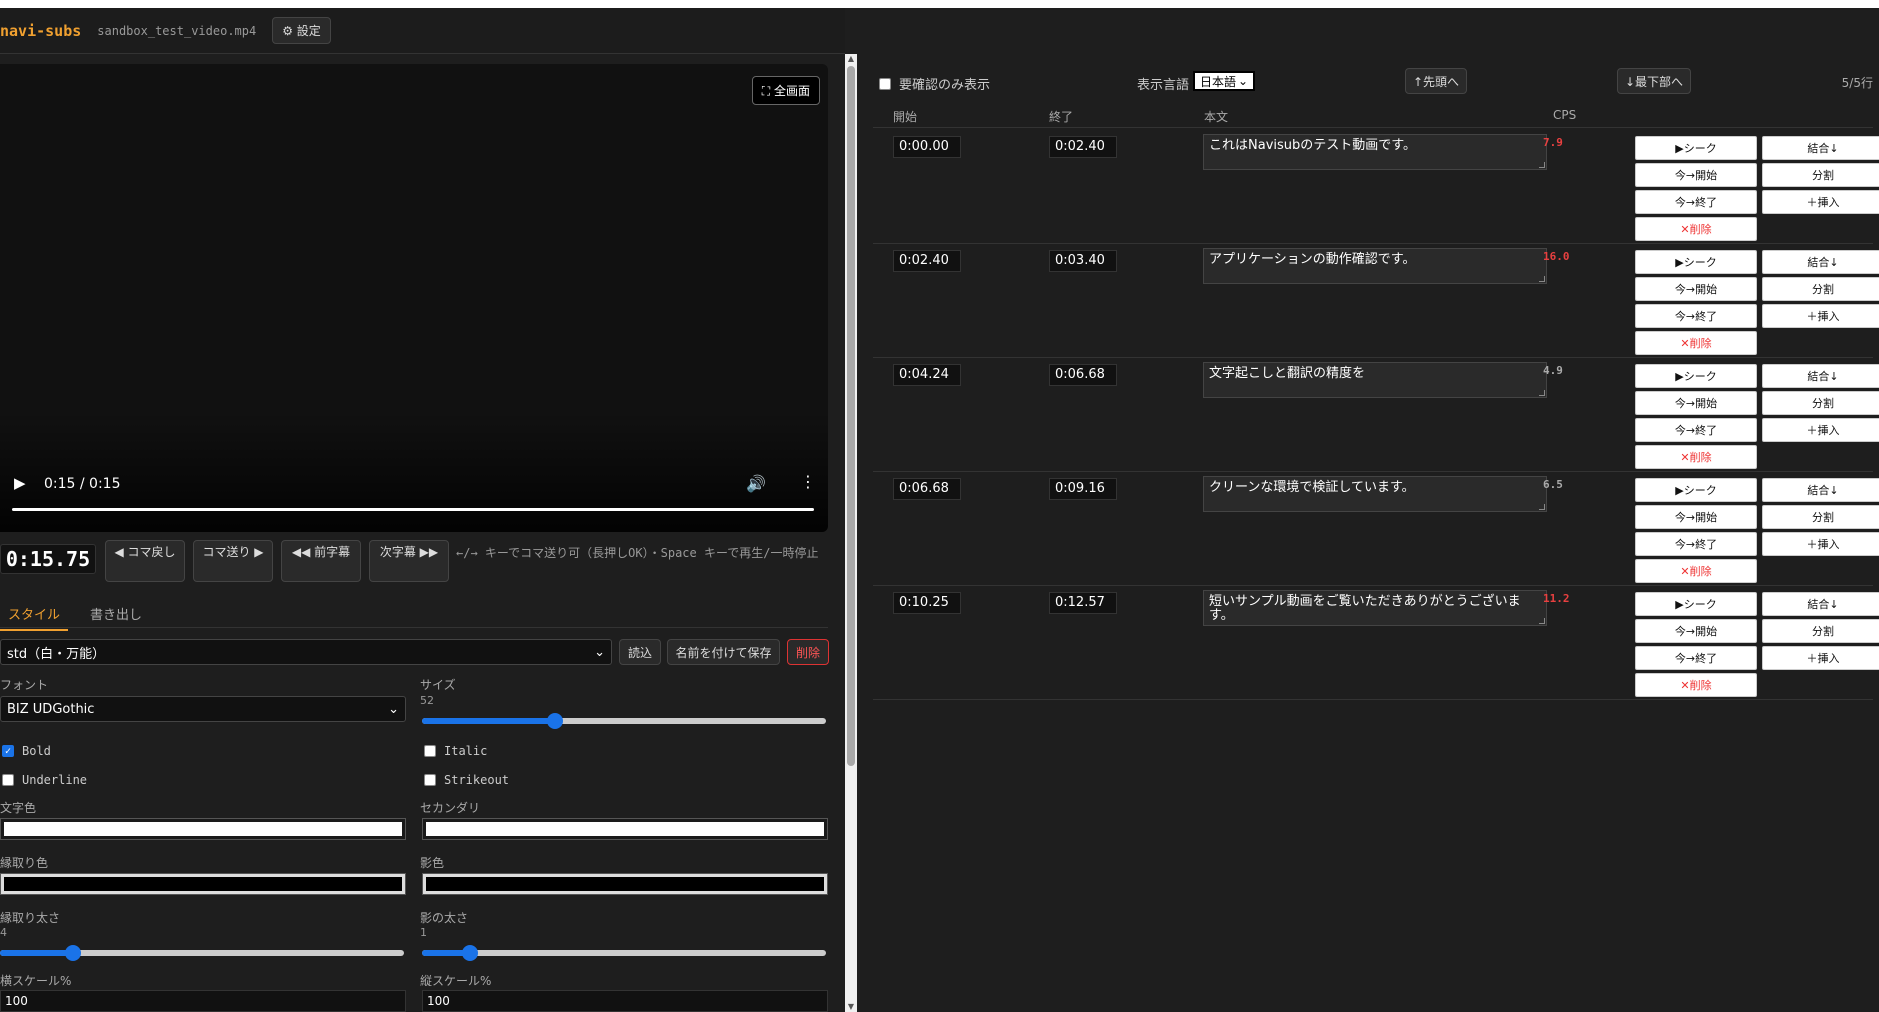  What do you see at coordinates (851, 59) in the screenshot?
I see `scroll-up-icon: ▲` at bounding box center [851, 59].